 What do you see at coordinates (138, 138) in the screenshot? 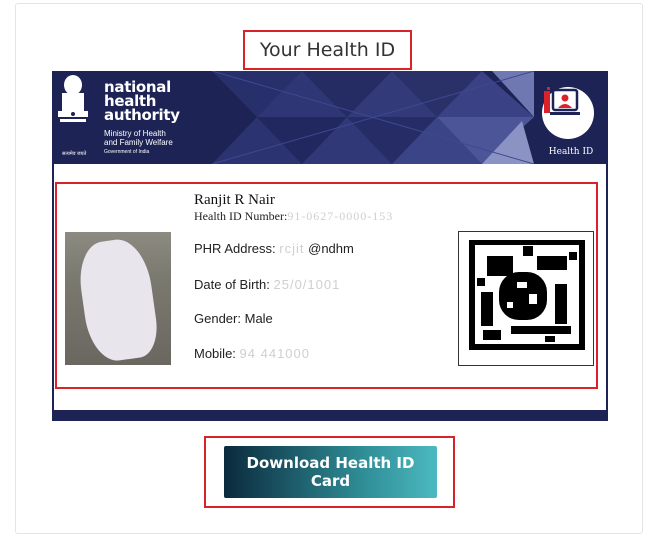
I see `ministry-name: Ministry of Health and Family Welfare` at bounding box center [138, 138].